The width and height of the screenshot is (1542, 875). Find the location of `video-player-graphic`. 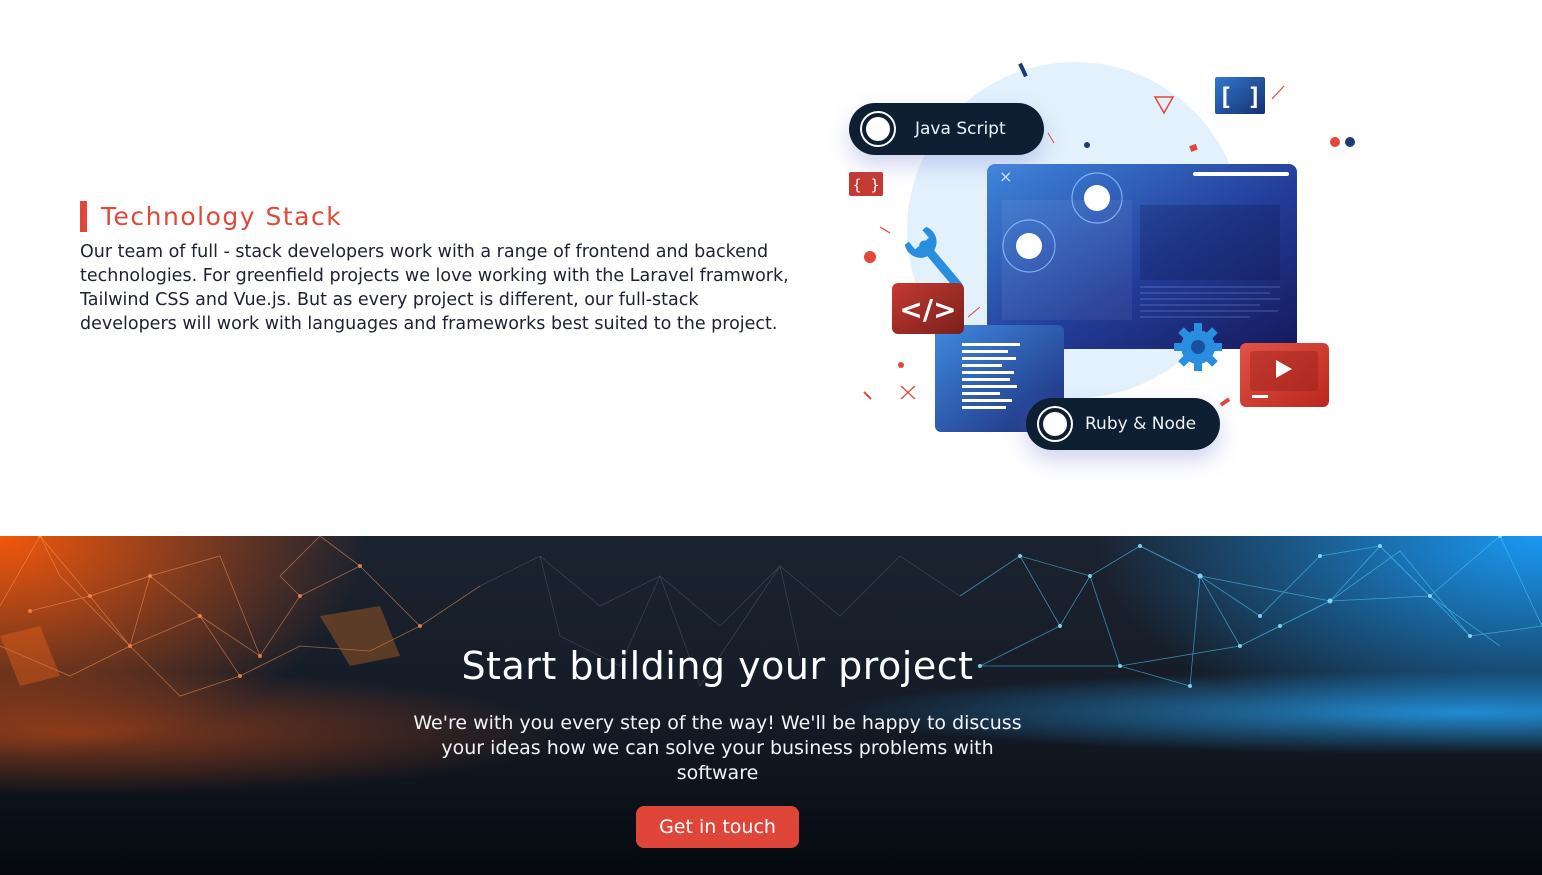

video-player-graphic is located at coordinates (1284, 375).